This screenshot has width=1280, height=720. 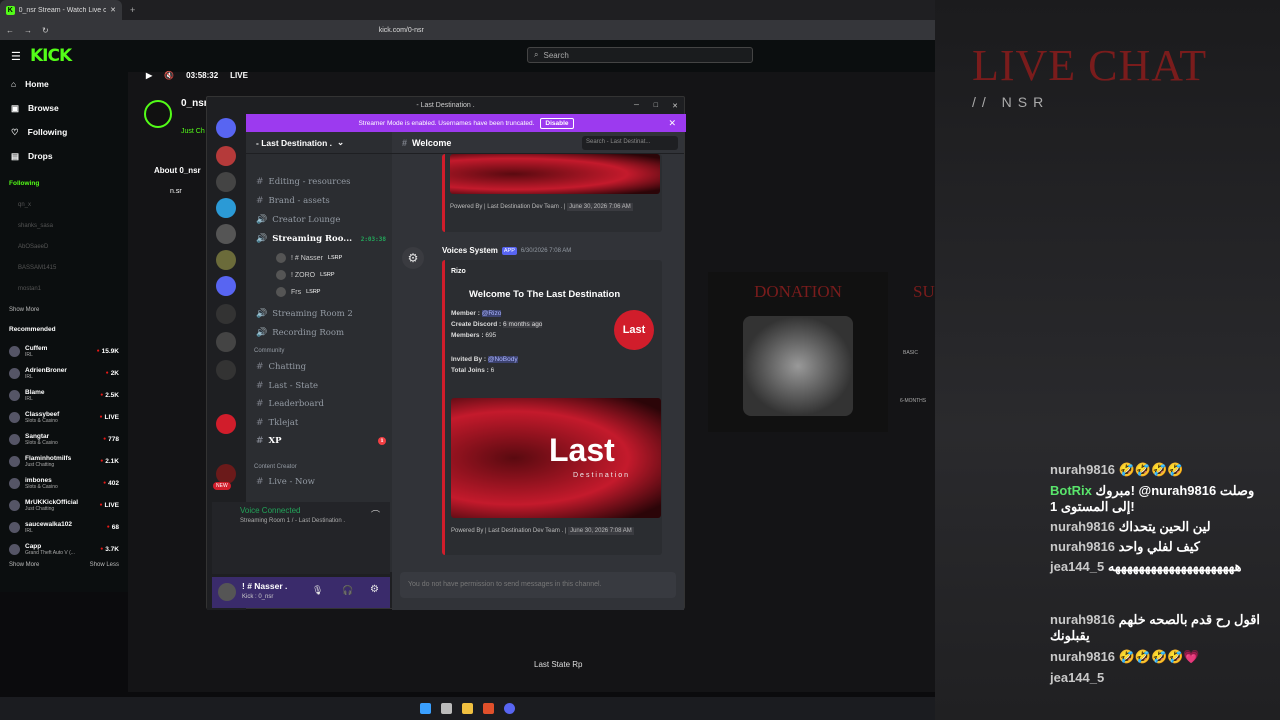 What do you see at coordinates (64, 132) in the screenshot?
I see `nav-following: ♡ Following` at bounding box center [64, 132].